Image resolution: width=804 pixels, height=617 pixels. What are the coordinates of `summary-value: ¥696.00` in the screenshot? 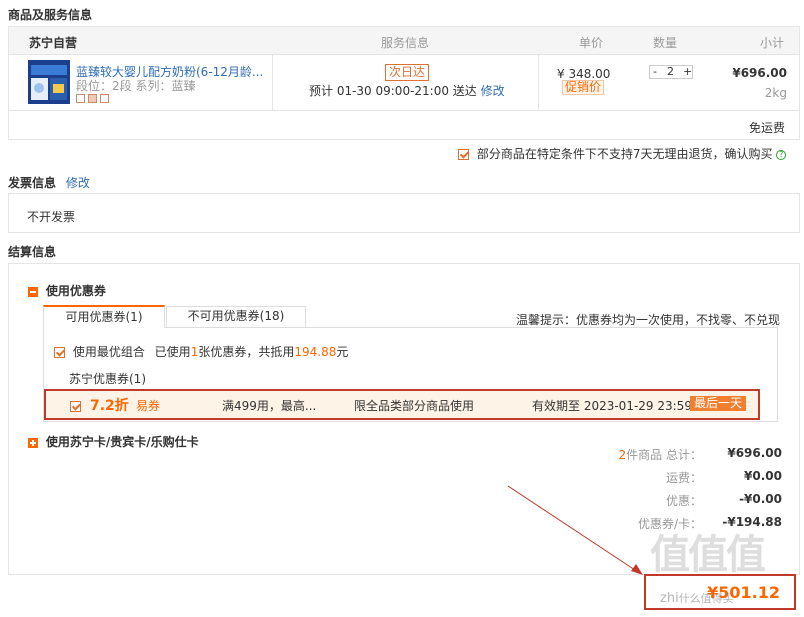 It's located at (754, 453).